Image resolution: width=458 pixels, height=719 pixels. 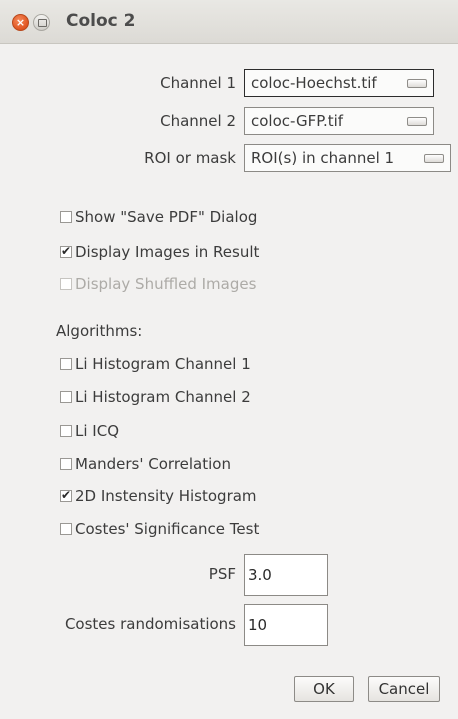 What do you see at coordinates (101, 21) in the screenshot?
I see `window-title: Coloc 2` at bounding box center [101, 21].